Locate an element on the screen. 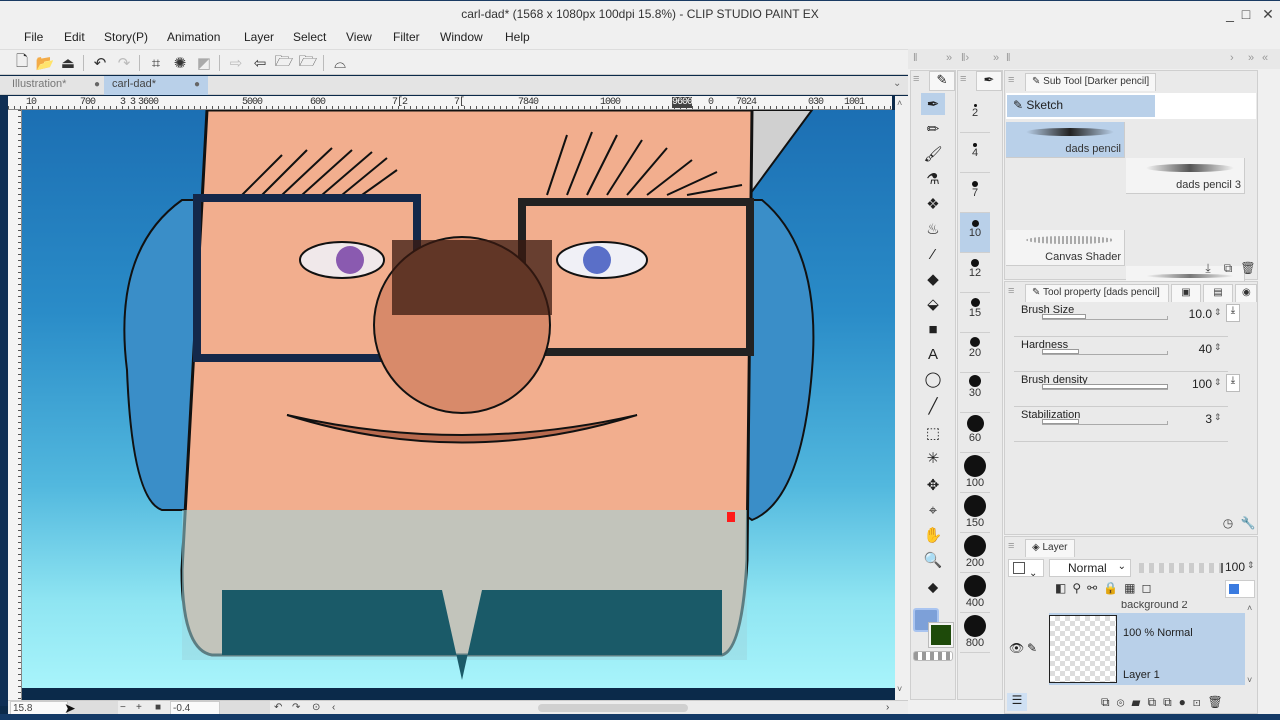 Image resolution: width=1280 pixels, height=720 pixels. close-button: ✕ is located at coordinates (1268, 14).